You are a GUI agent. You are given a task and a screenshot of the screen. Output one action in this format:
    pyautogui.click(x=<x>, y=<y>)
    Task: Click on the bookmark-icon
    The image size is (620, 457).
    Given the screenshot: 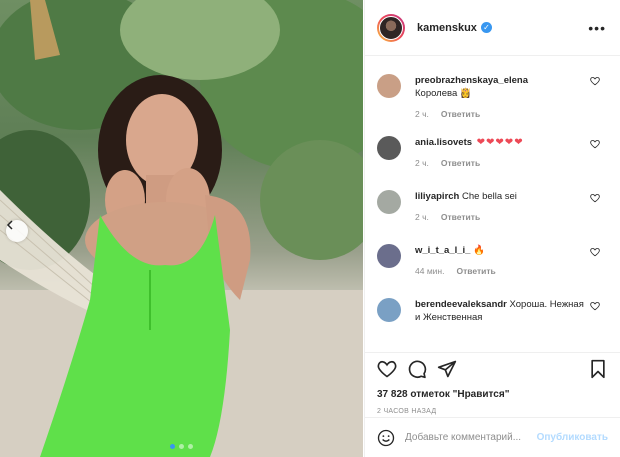 What is the action you would take?
    pyautogui.click(x=598, y=369)
    